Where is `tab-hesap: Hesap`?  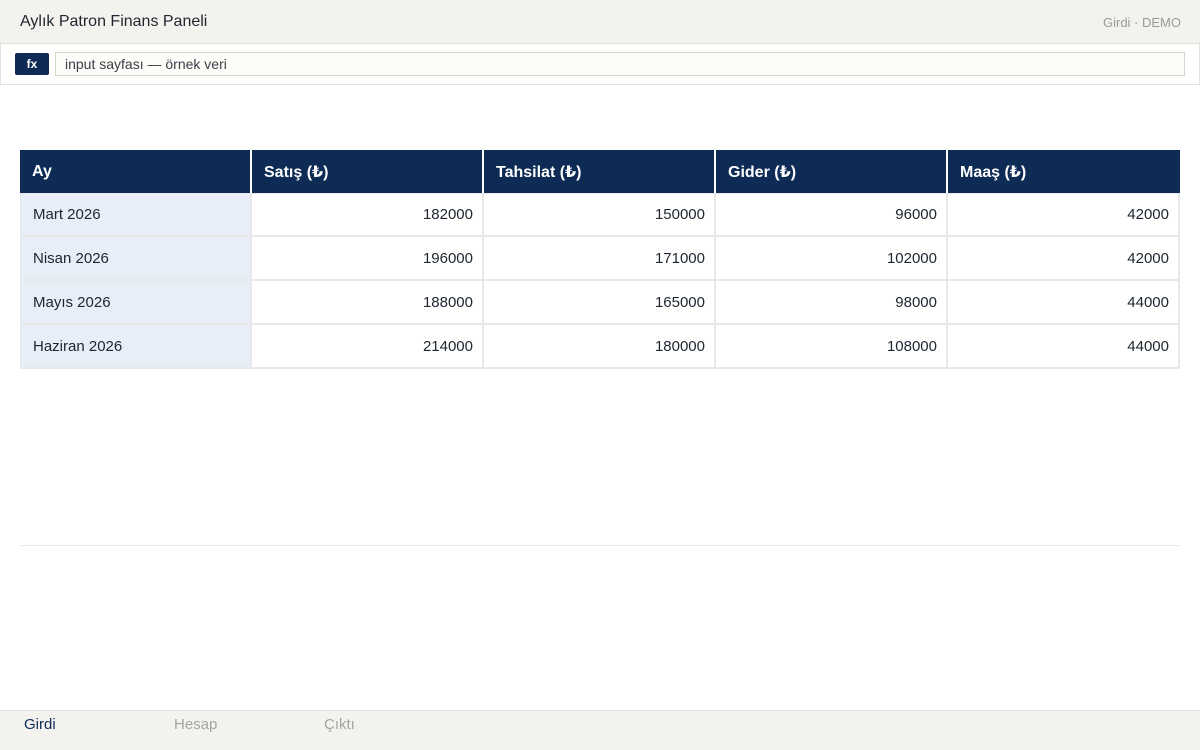
tab-hesap: Hesap is located at coordinates (195, 724).